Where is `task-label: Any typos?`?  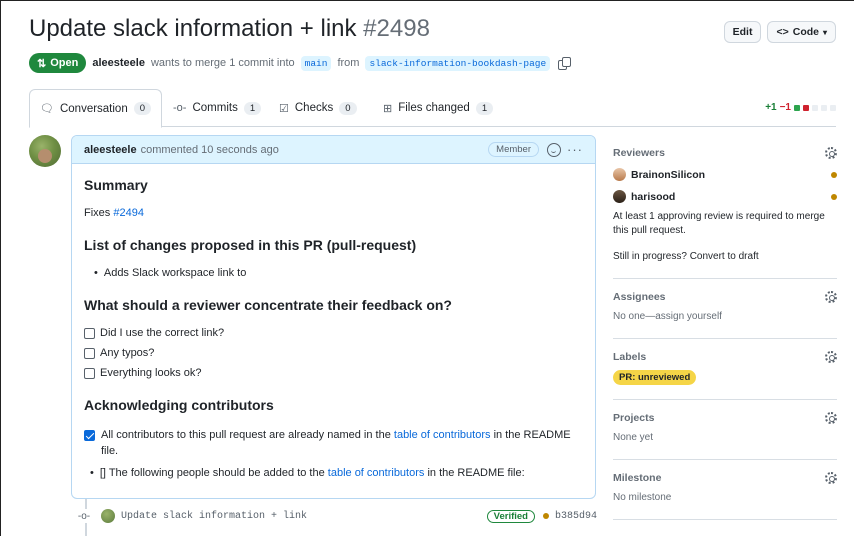 task-label: Any typos? is located at coordinates (127, 353).